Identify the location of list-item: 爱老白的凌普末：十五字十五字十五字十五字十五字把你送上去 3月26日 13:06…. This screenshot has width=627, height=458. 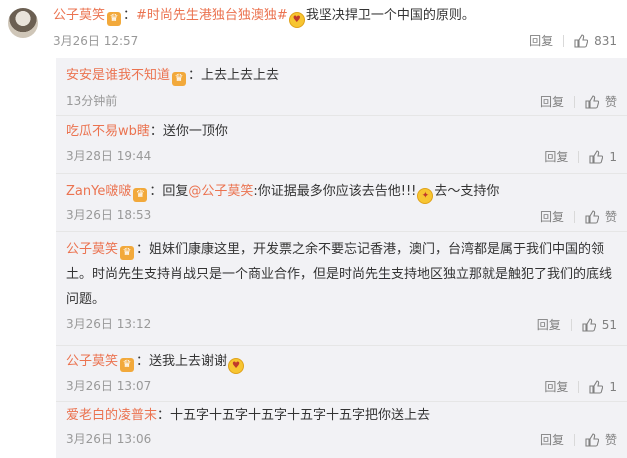
(341, 430).